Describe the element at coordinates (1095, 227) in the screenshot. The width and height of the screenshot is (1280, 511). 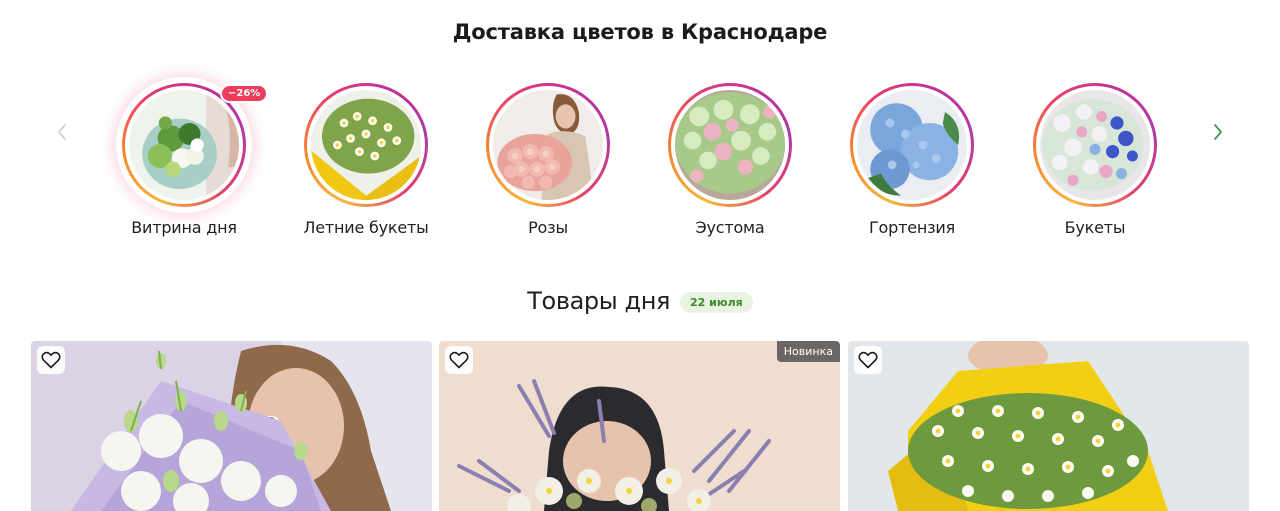
I see `category-label: Букеты` at that location.